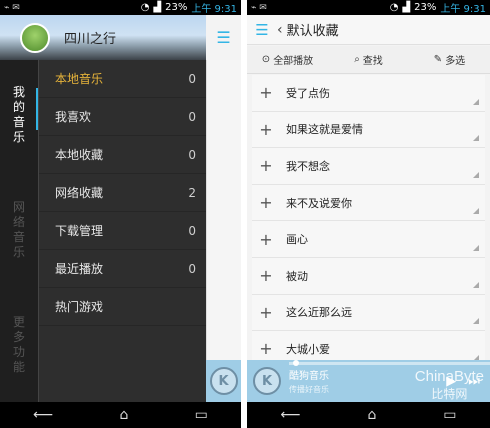 The image size is (490, 428). I want to click on edit-icon: ✎, so click(438, 59).